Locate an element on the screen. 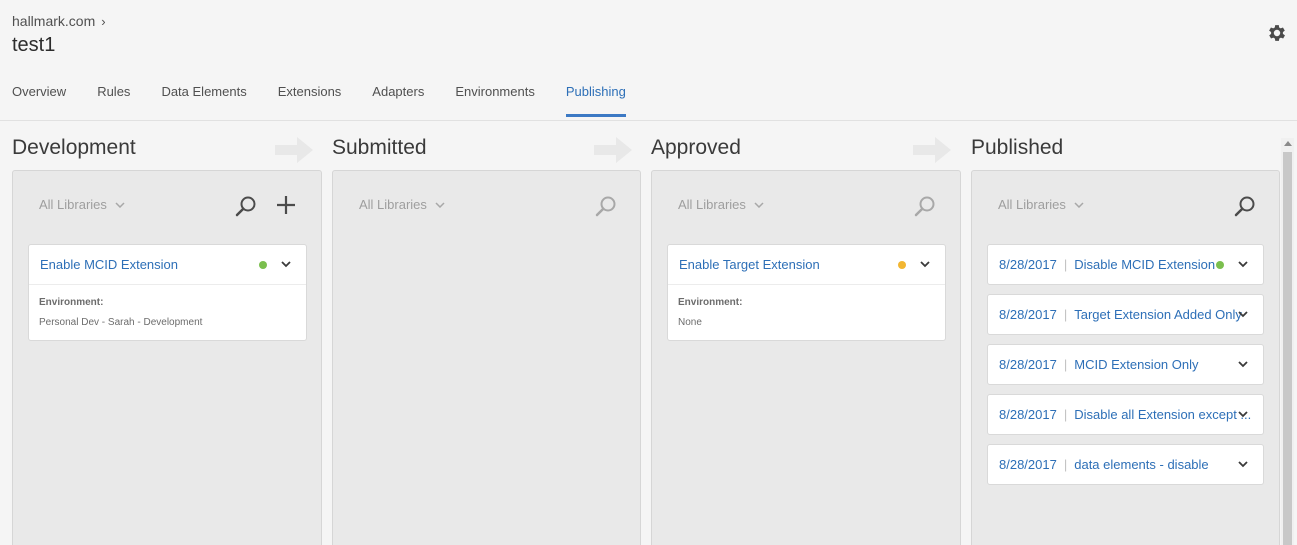  tab-adapters: Adapters is located at coordinates (398, 98).